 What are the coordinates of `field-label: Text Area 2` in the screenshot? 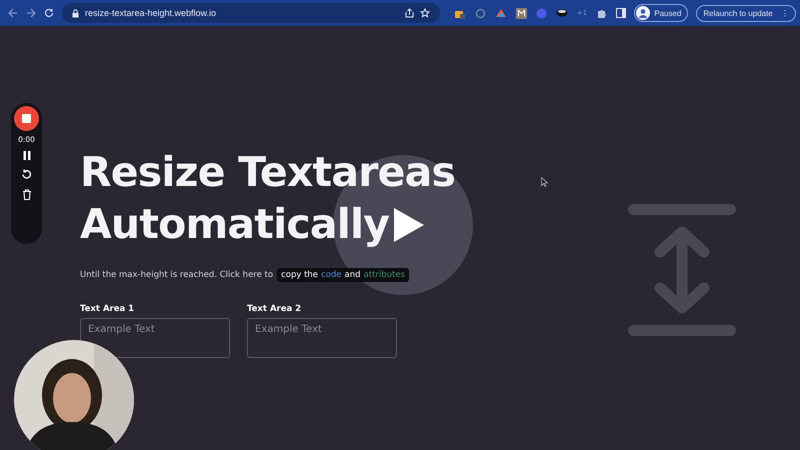 It's located at (274, 309).